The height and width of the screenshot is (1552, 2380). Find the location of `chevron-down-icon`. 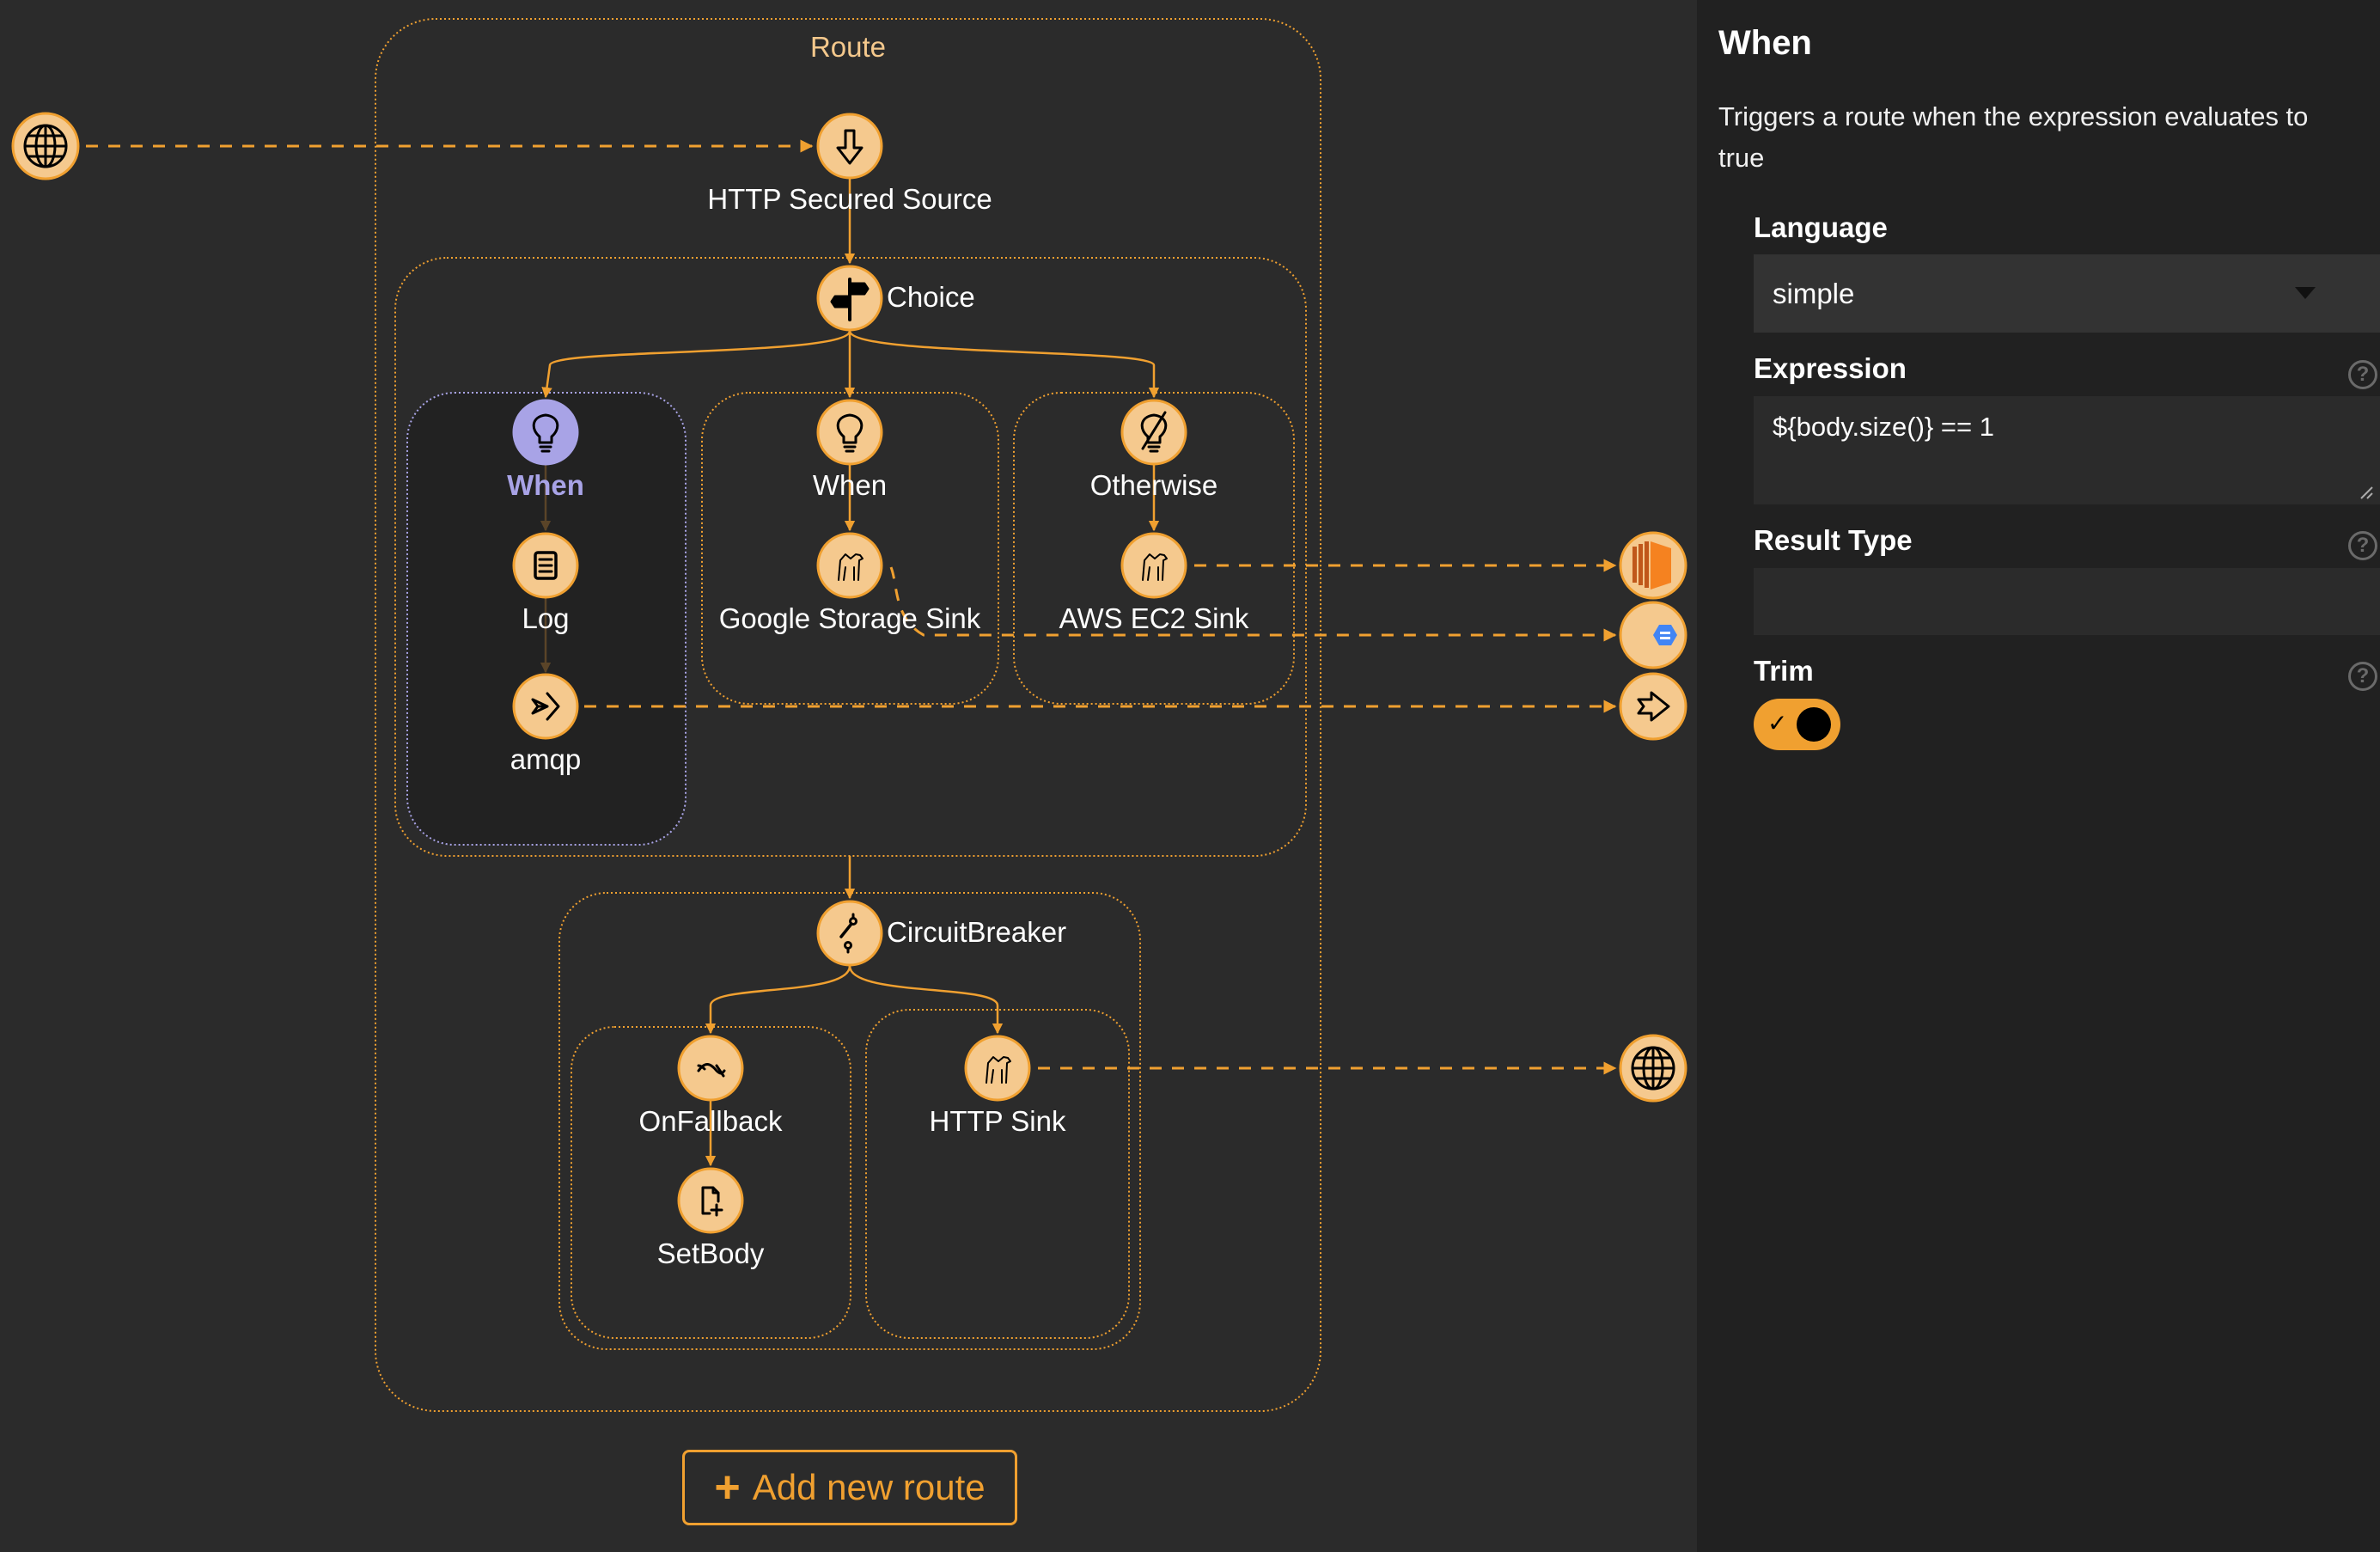

chevron-down-icon is located at coordinates (2306, 293).